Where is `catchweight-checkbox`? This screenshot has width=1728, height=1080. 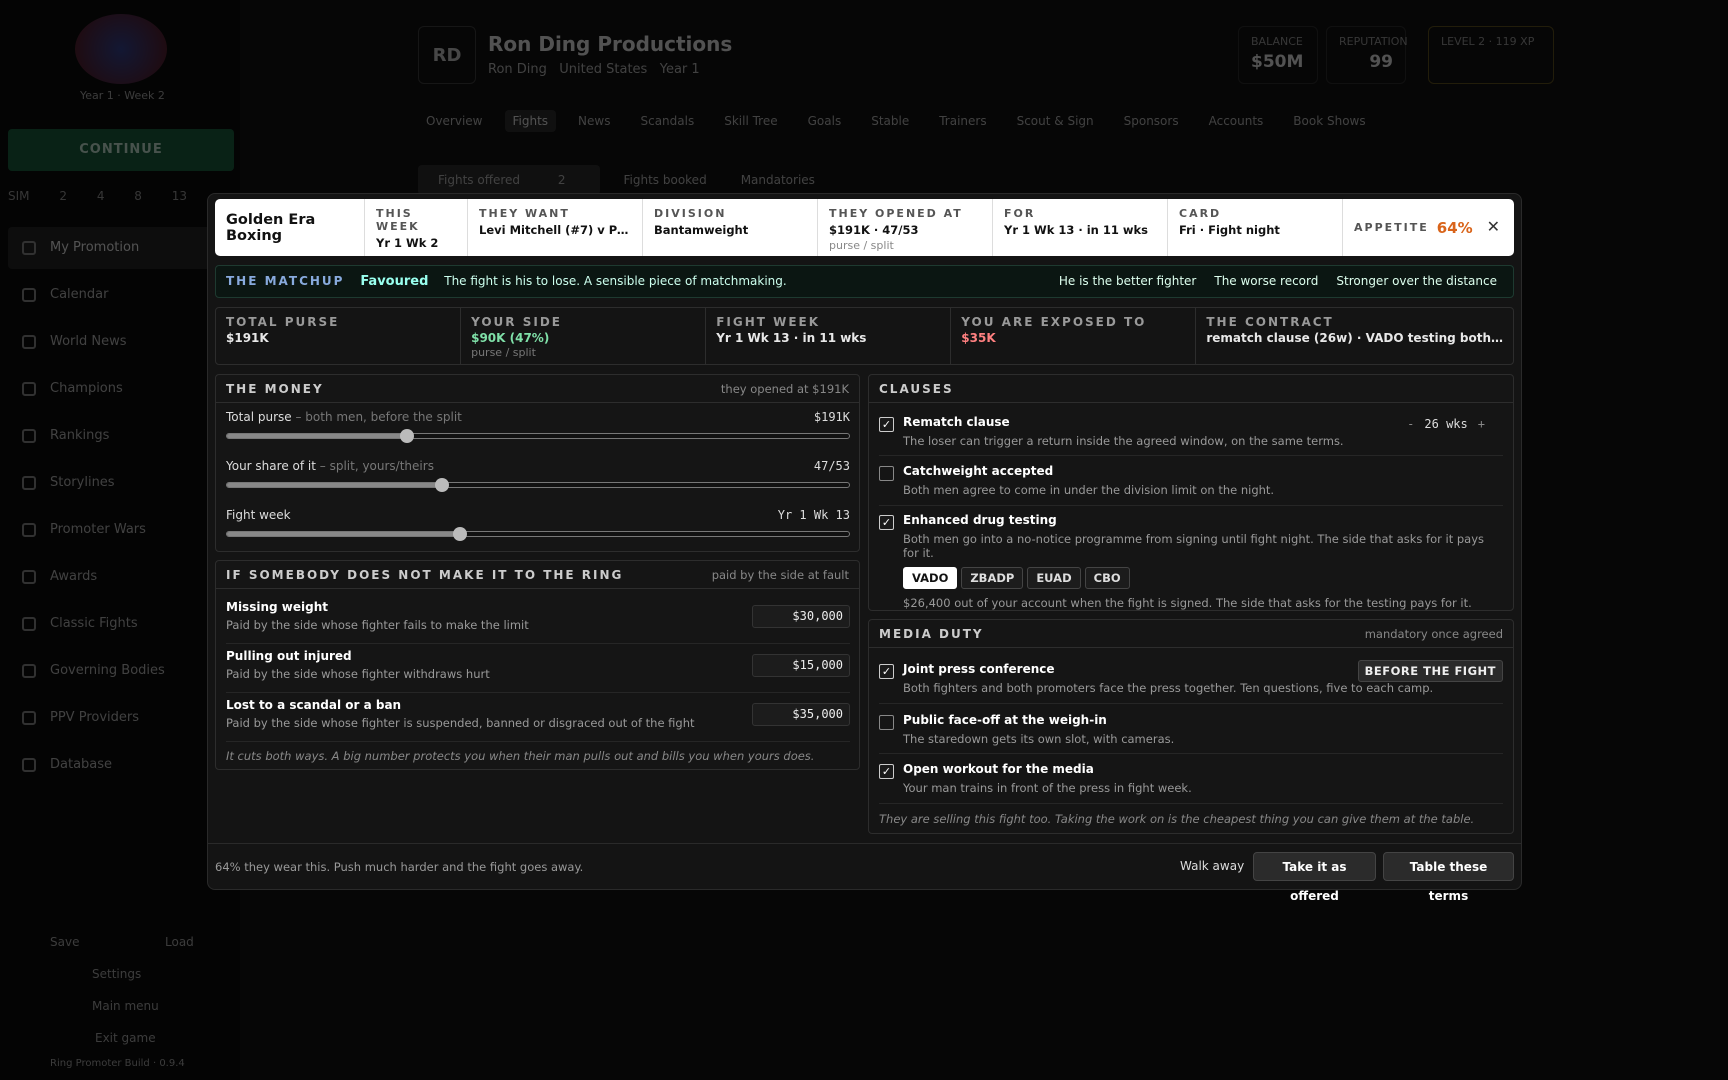 catchweight-checkbox is located at coordinates (886, 473).